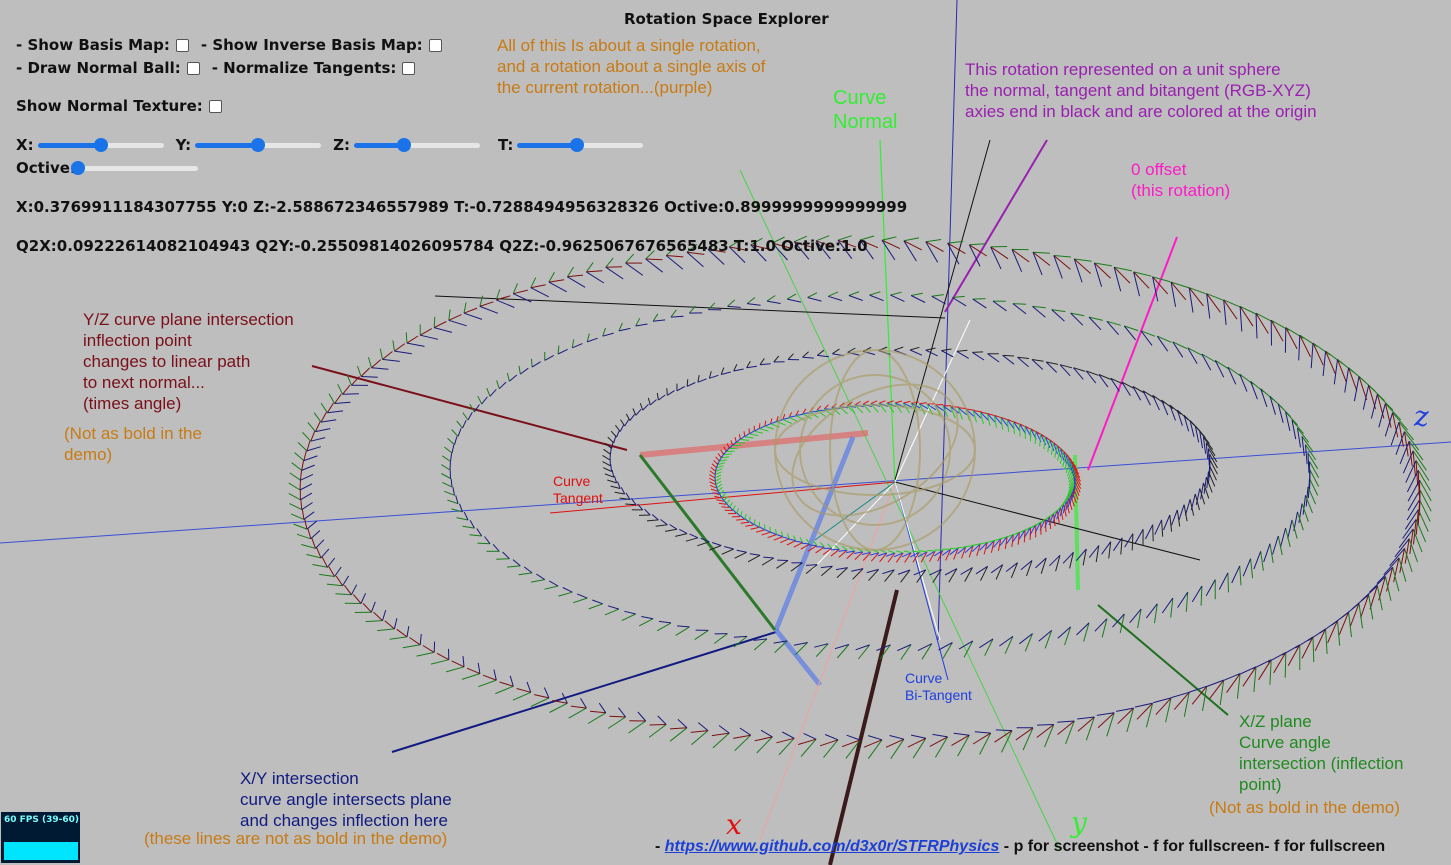 The height and width of the screenshot is (865, 1451). What do you see at coordinates (435, 45) in the screenshot?
I see `show-inverse-basis-map-checkbox` at bounding box center [435, 45].